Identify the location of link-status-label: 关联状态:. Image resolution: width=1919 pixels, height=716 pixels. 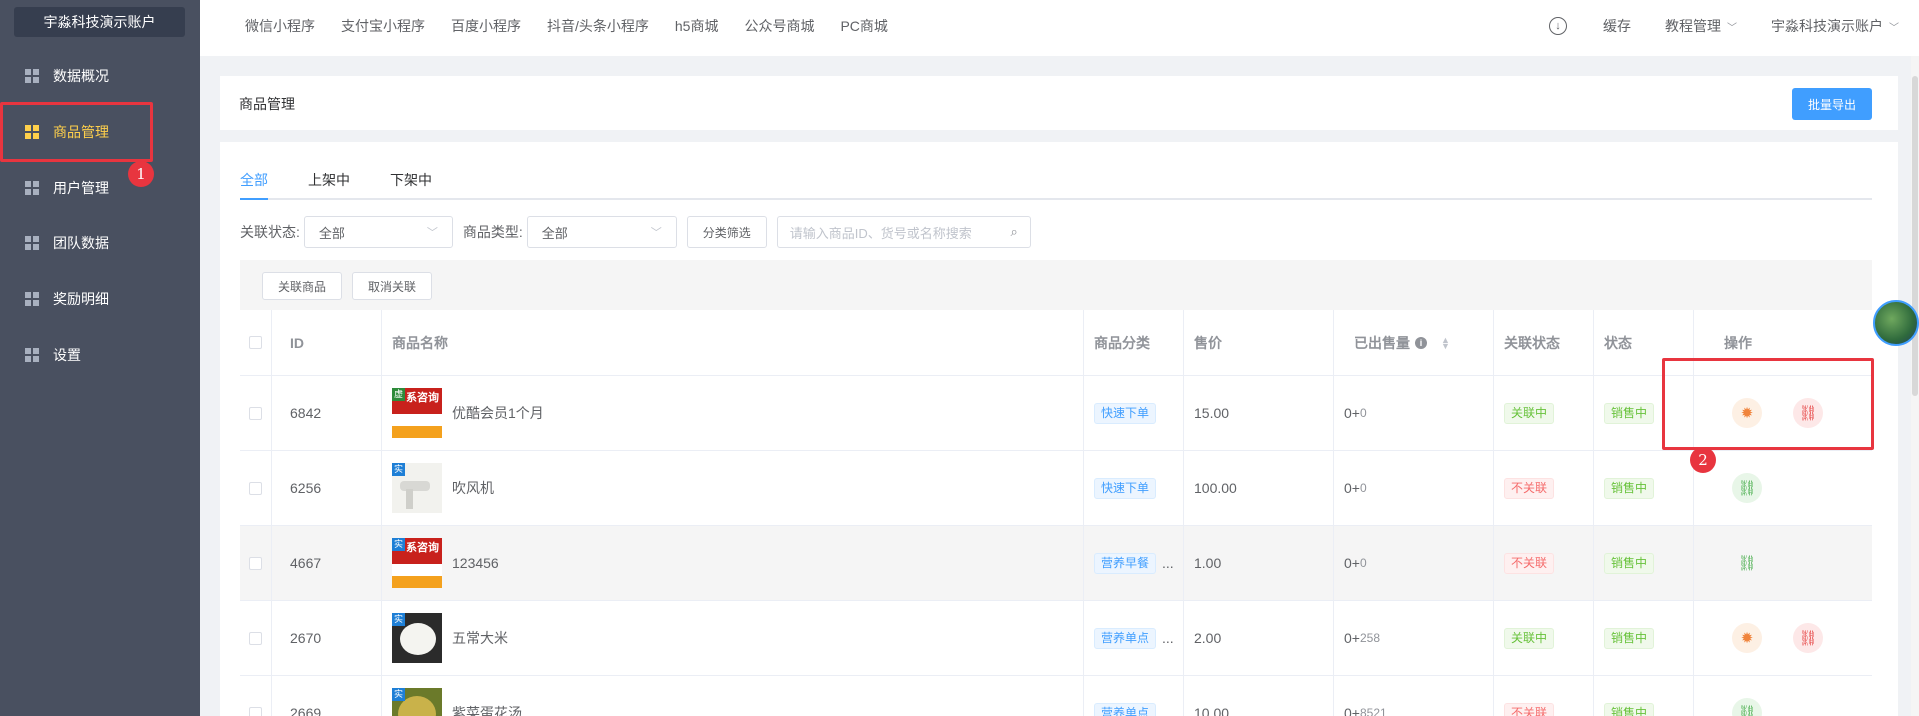
(270, 232).